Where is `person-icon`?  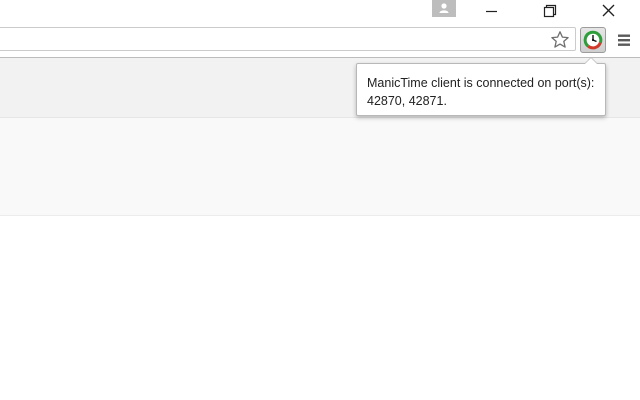 person-icon is located at coordinates (444, 8).